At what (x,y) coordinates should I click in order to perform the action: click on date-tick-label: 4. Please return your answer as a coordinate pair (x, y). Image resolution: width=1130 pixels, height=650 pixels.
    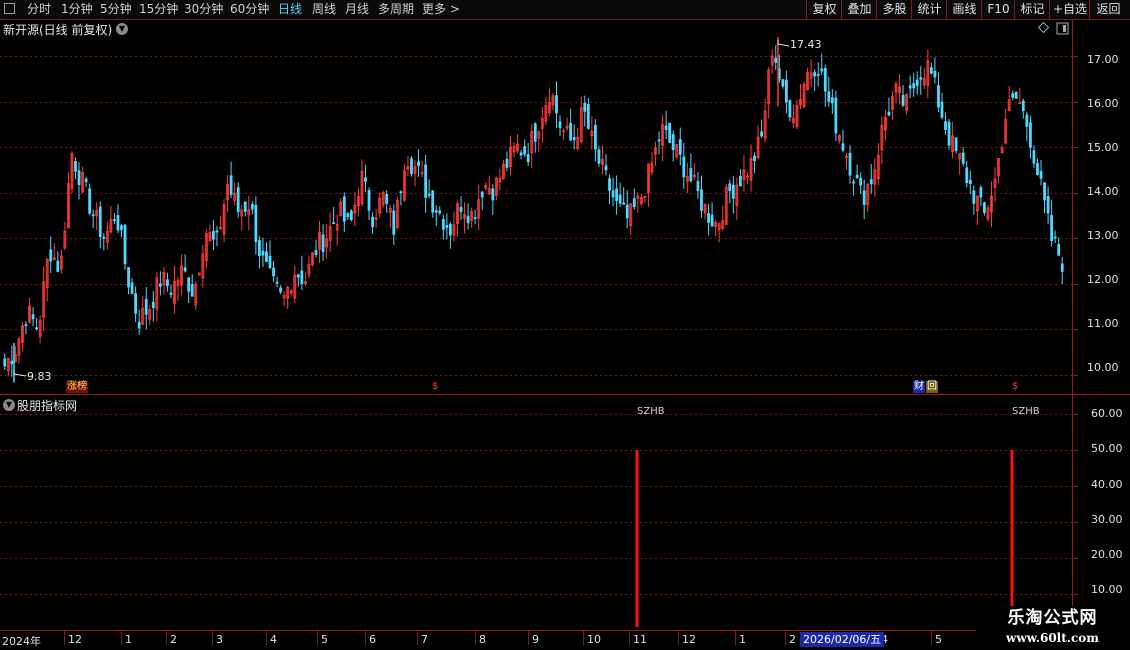
    Looking at the image, I should click on (273, 639).